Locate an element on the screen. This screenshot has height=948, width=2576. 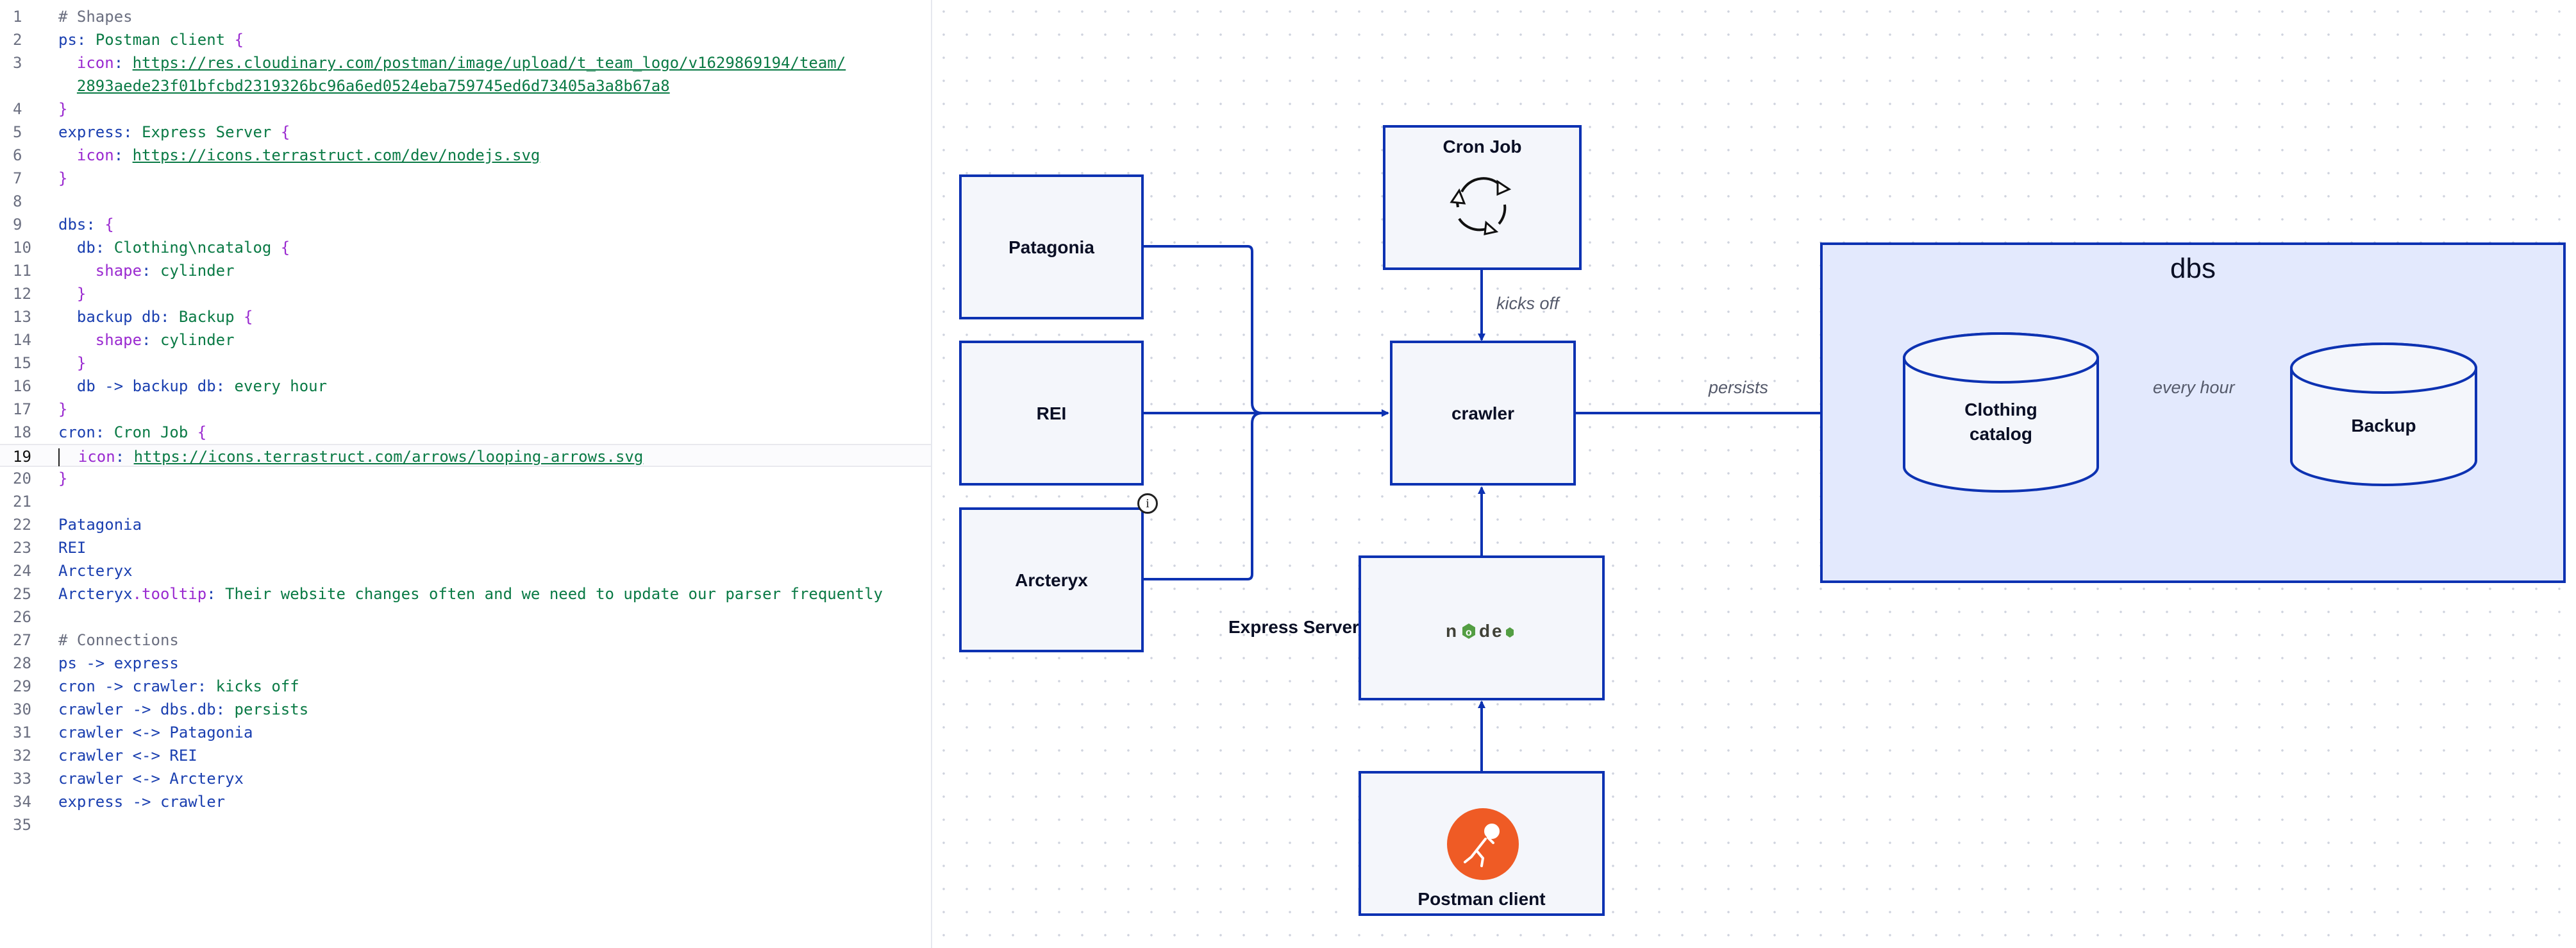
code-line: 13 backup db: Backup { is located at coordinates (465, 316).